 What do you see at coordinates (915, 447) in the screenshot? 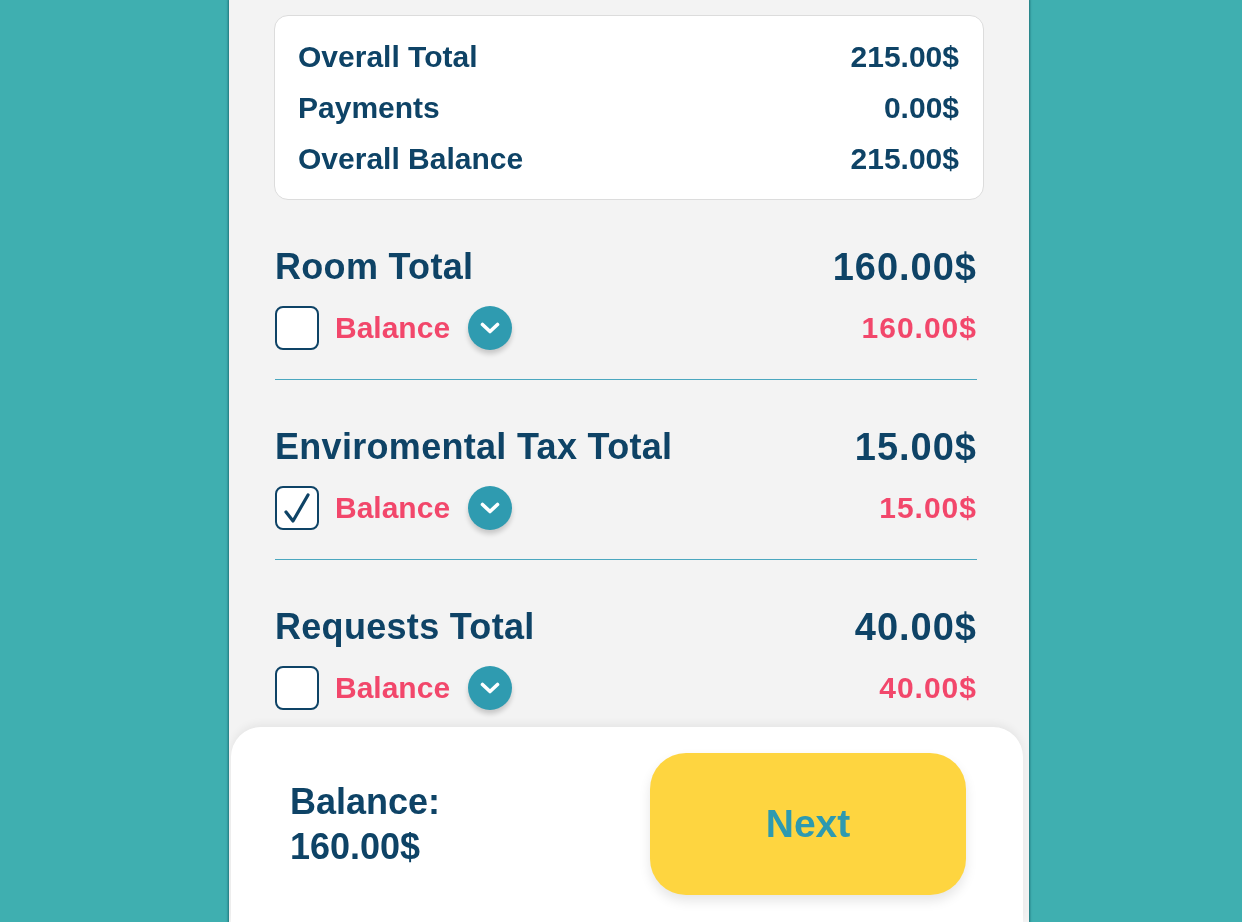
I see `section-total: 15.00$` at bounding box center [915, 447].